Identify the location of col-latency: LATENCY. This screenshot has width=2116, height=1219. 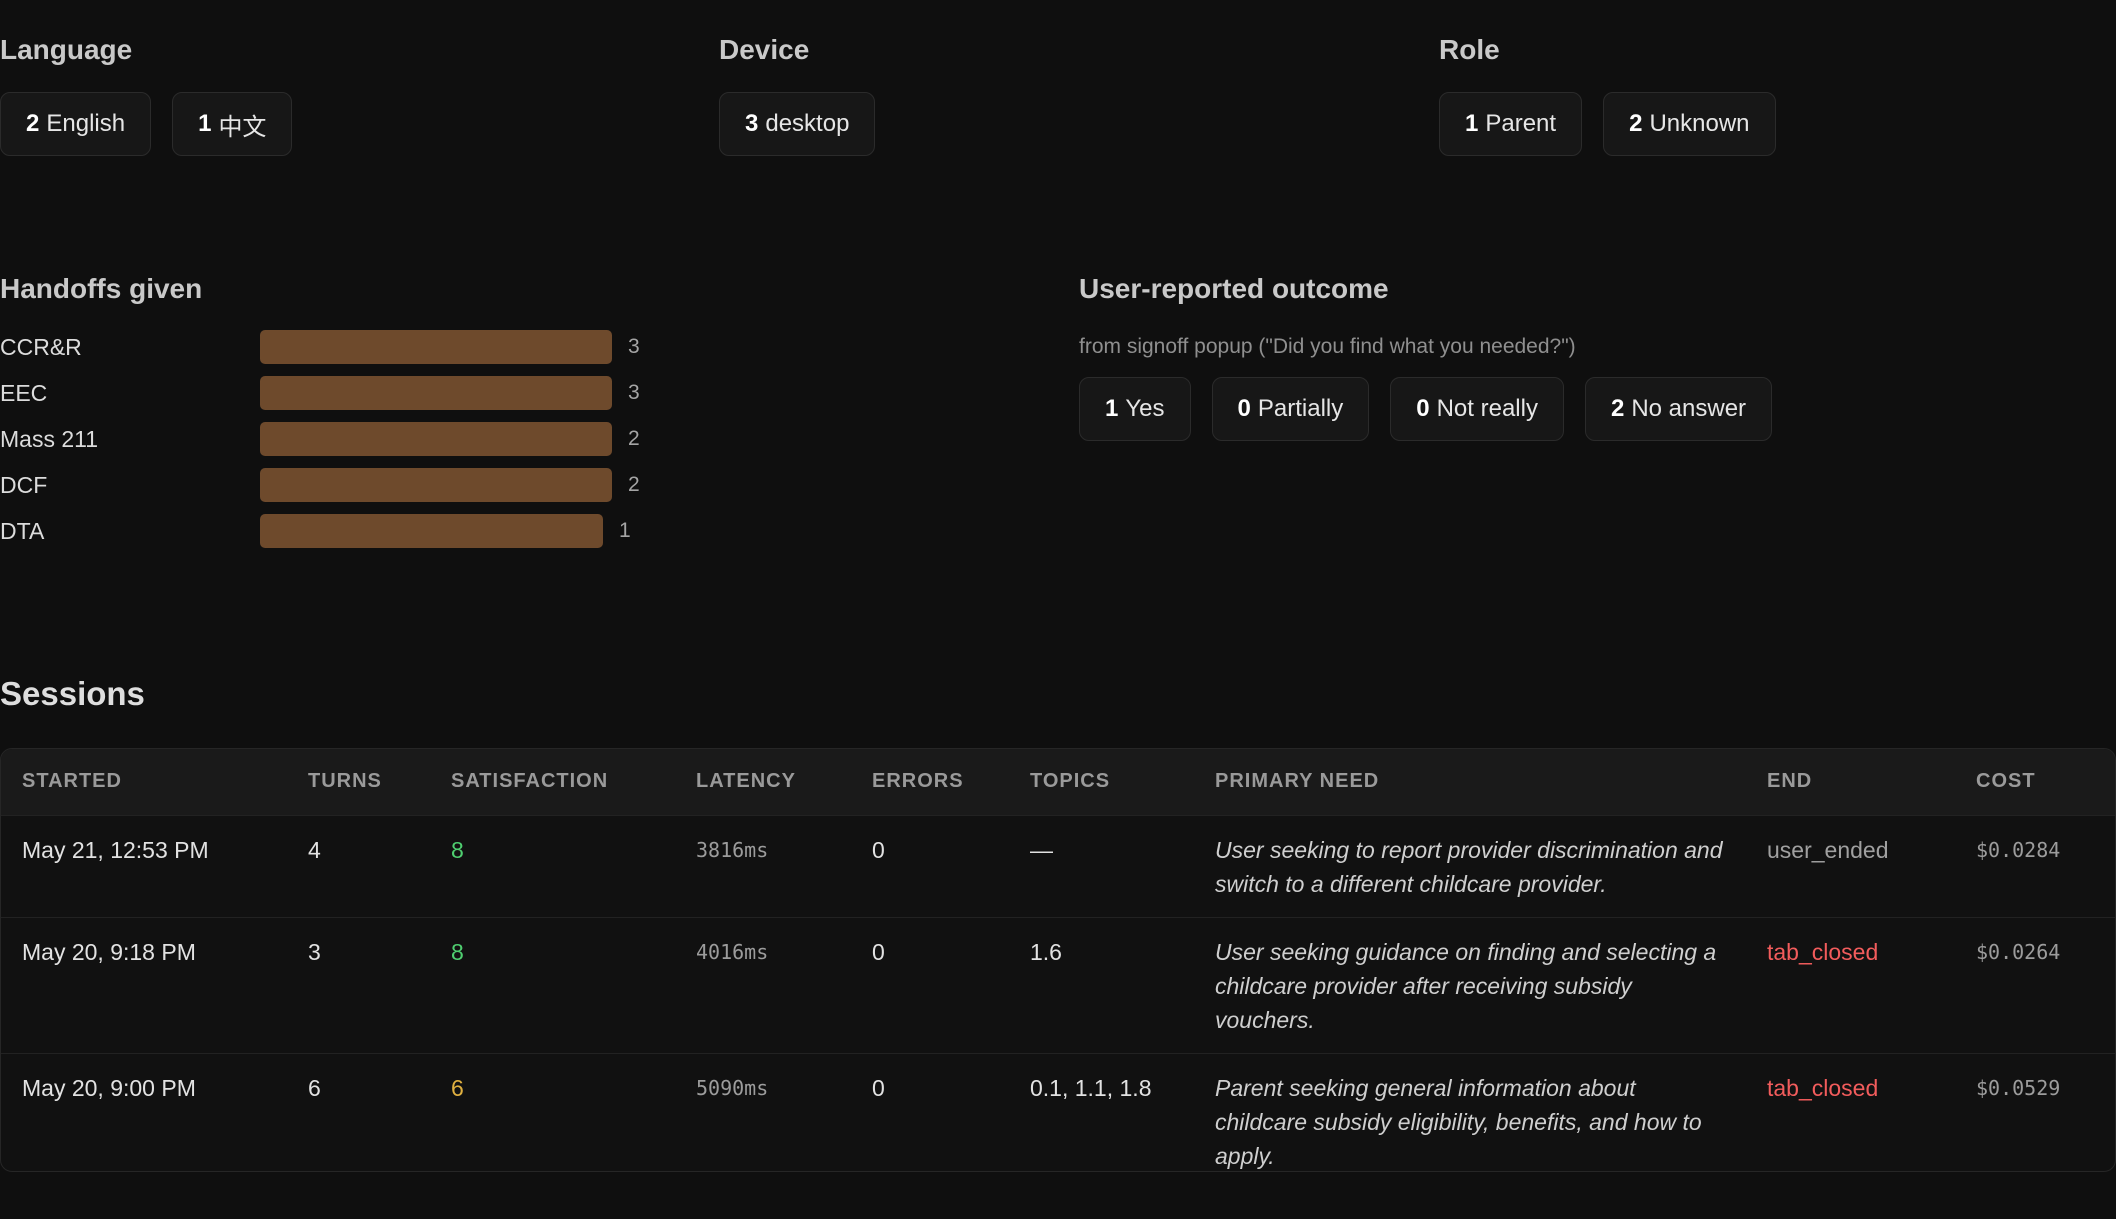
(763, 782).